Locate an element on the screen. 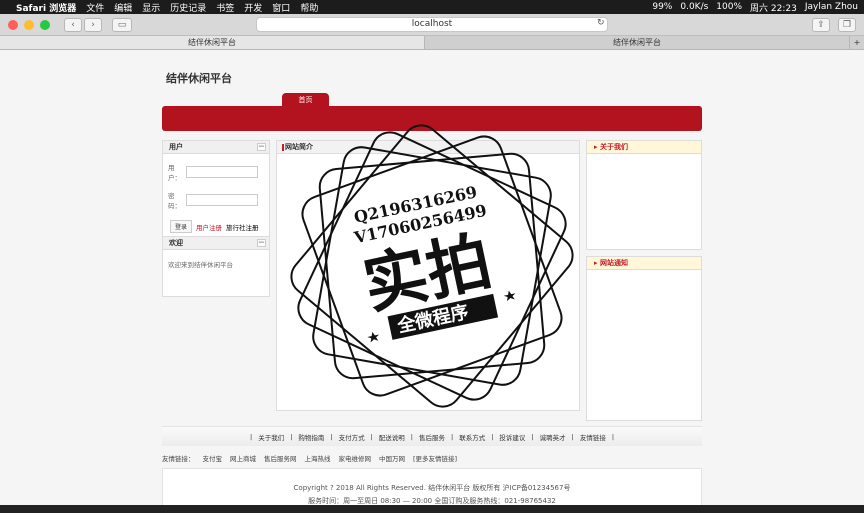 This screenshot has width=864, height=513. username-input is located at coordinates (222, 172).